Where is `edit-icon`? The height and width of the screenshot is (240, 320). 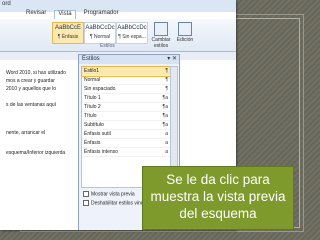 edit-icon is located at coordinates (185, 29).